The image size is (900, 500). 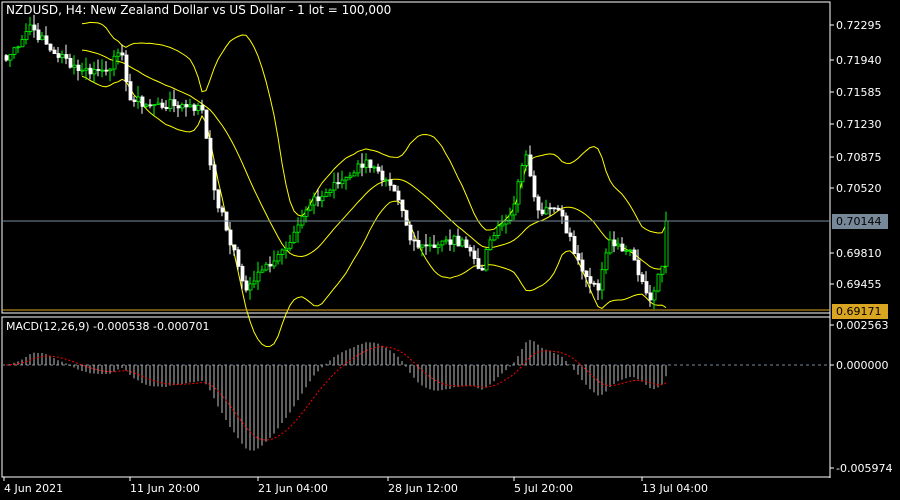 What do you see at coordinates (293, 488) in the screenshot?
I see `x-tick-label: 21 Jun 04:00` at bounding box center [293, 488].